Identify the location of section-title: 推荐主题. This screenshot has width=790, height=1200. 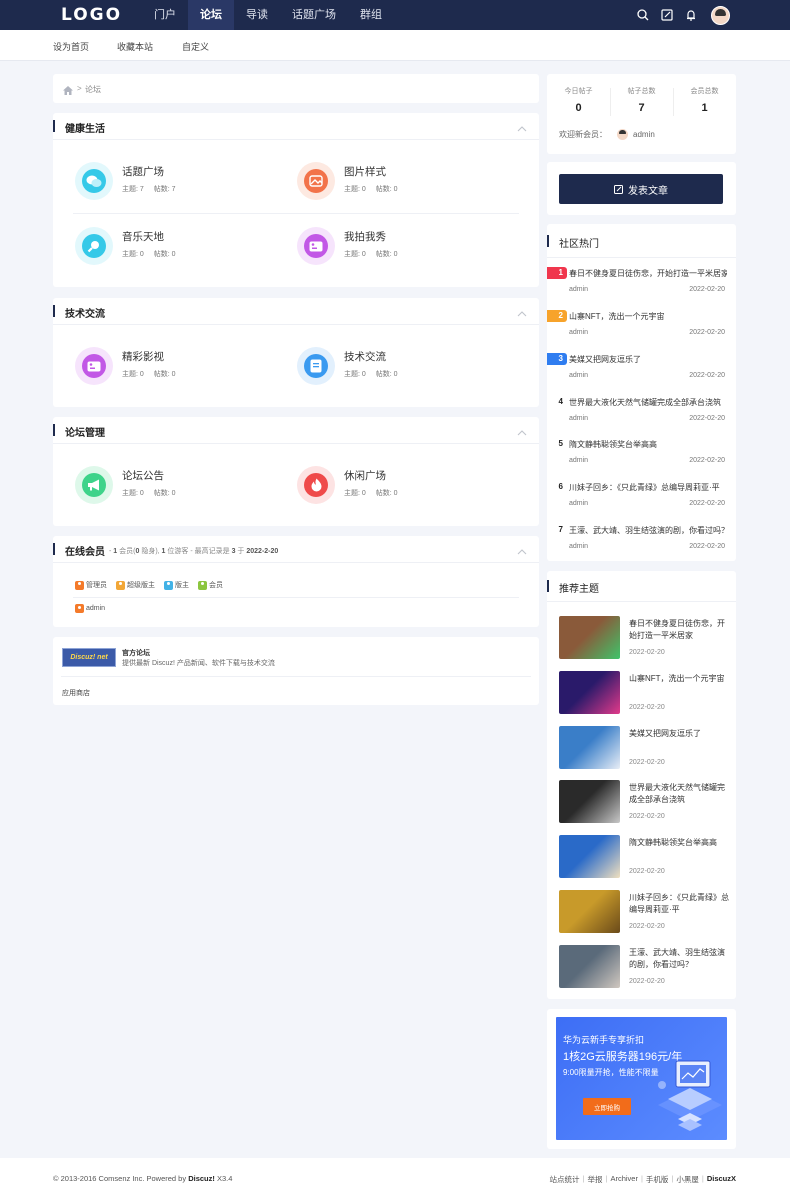
(579, 589).